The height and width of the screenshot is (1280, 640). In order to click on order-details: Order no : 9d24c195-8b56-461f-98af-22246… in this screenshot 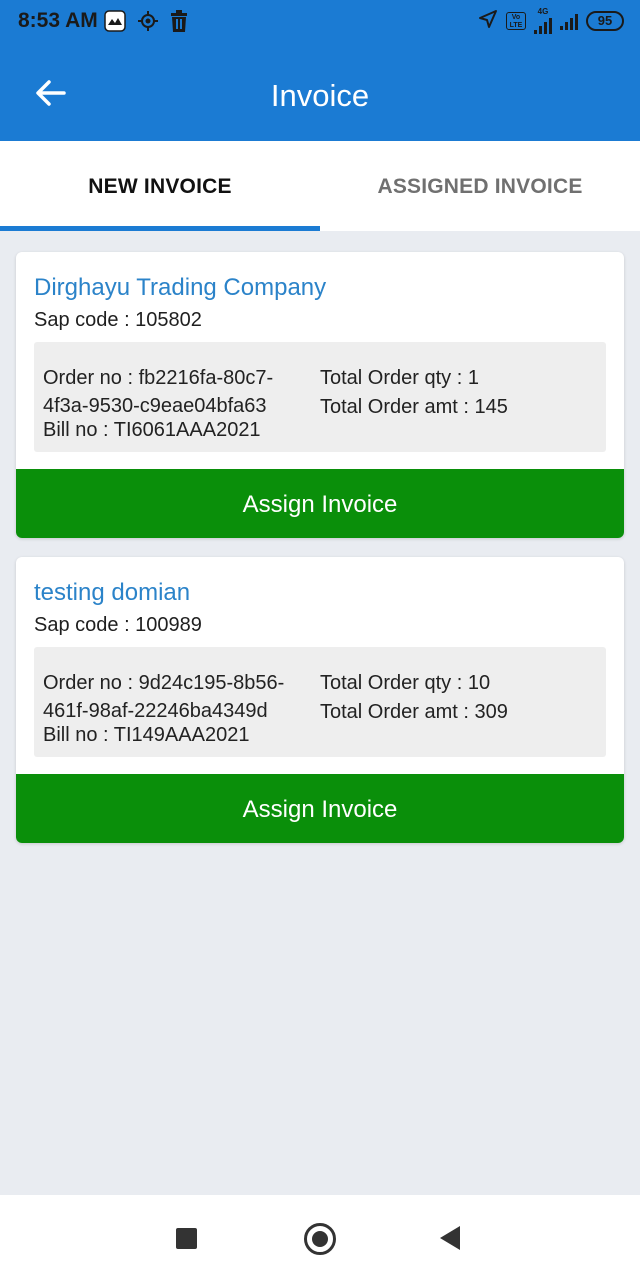, I will do `click(320, 702)`.